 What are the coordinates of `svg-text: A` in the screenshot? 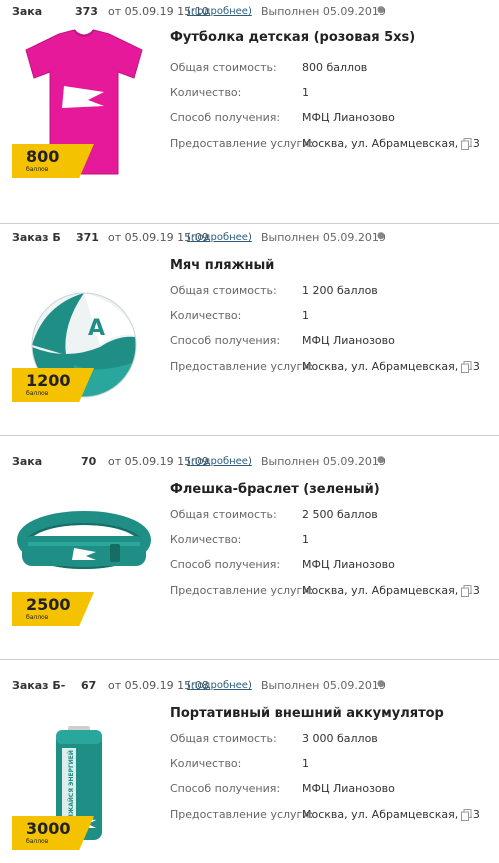 It's located at (96, 328).